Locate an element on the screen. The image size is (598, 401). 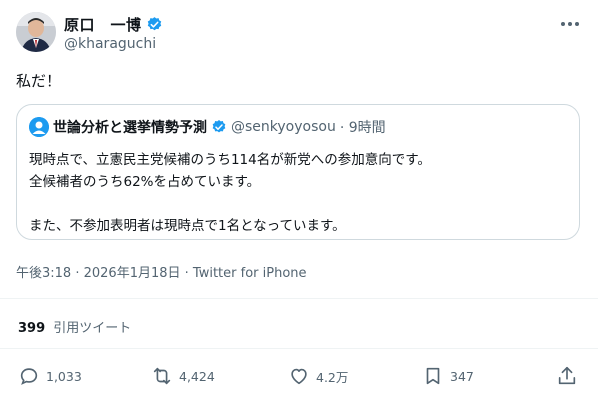
like-button: 4.2万 is located at coordinates (318, 376).